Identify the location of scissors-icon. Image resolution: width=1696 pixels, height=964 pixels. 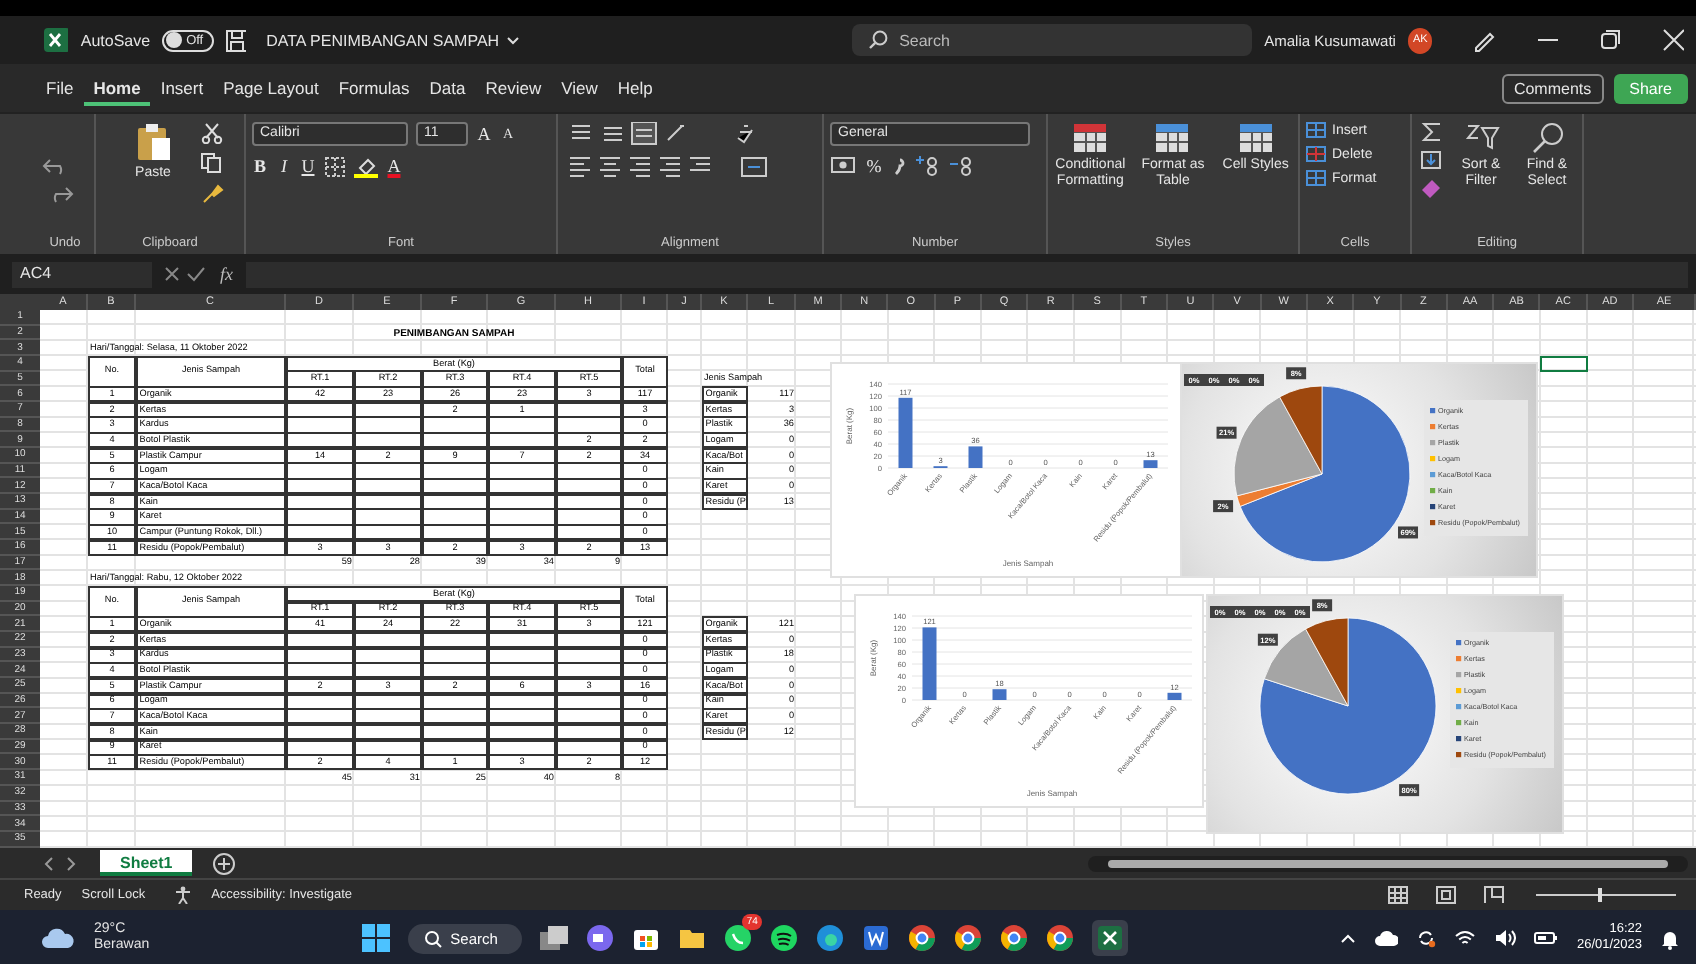
(211, 133).